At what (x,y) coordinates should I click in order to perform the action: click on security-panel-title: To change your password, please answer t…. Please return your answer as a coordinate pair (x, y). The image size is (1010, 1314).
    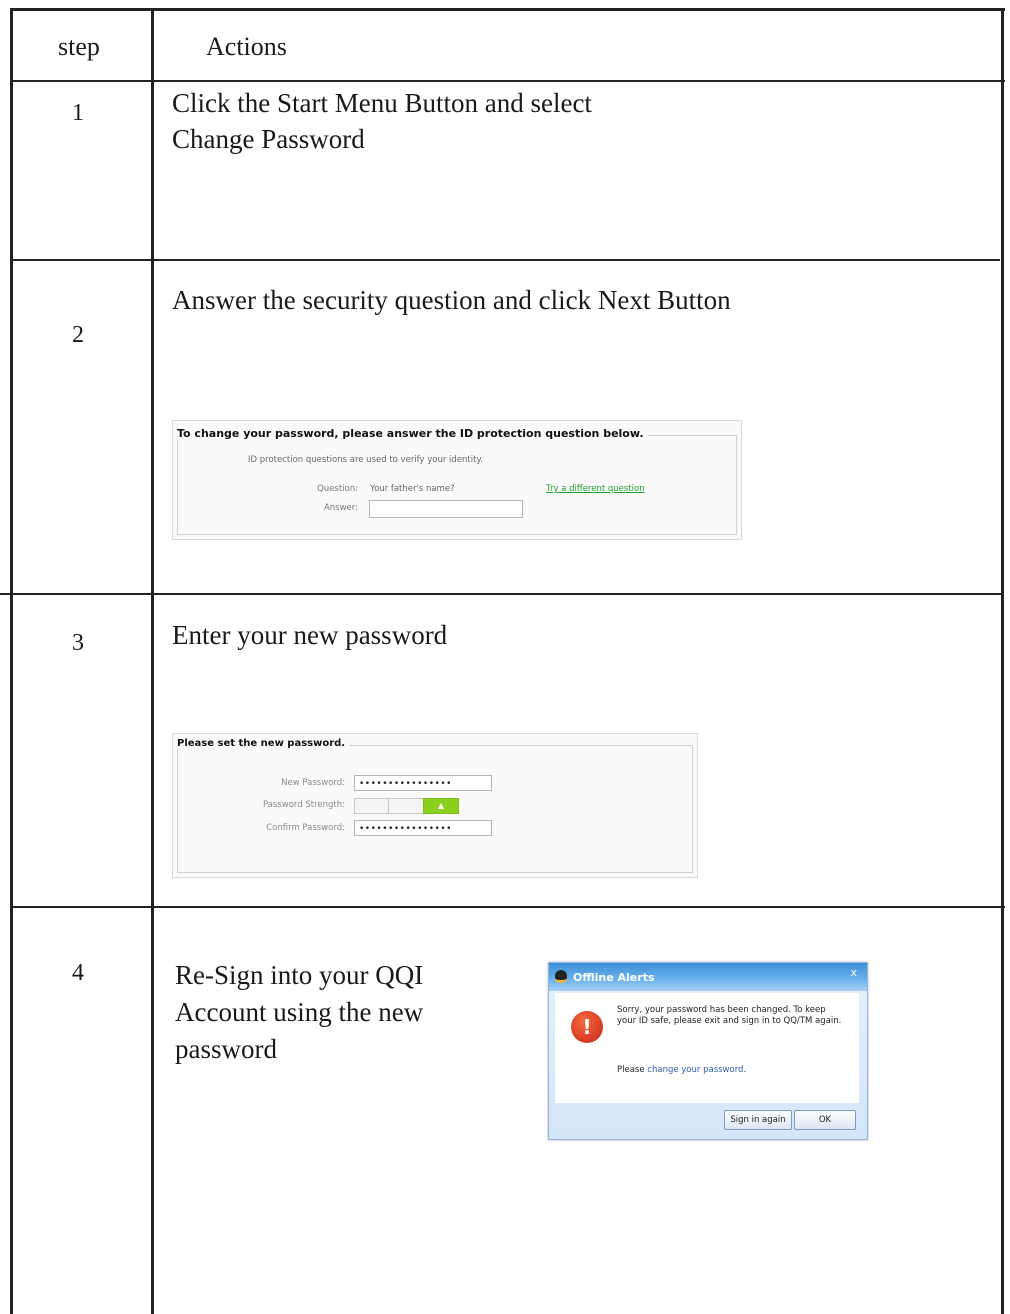
    Looking at the image, I should click on (412, 433).